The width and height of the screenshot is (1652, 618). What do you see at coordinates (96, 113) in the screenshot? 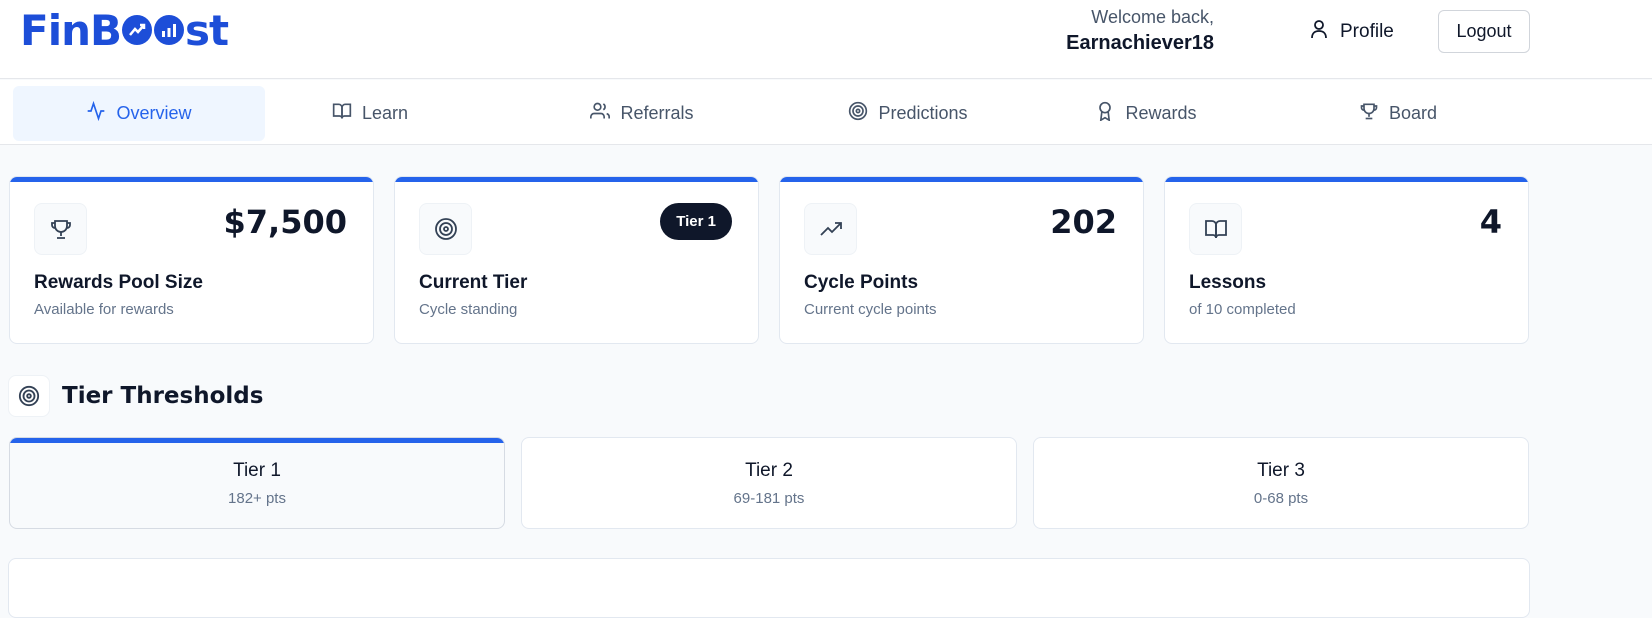
I see `activity-icon` at bounding box center [96, 113].